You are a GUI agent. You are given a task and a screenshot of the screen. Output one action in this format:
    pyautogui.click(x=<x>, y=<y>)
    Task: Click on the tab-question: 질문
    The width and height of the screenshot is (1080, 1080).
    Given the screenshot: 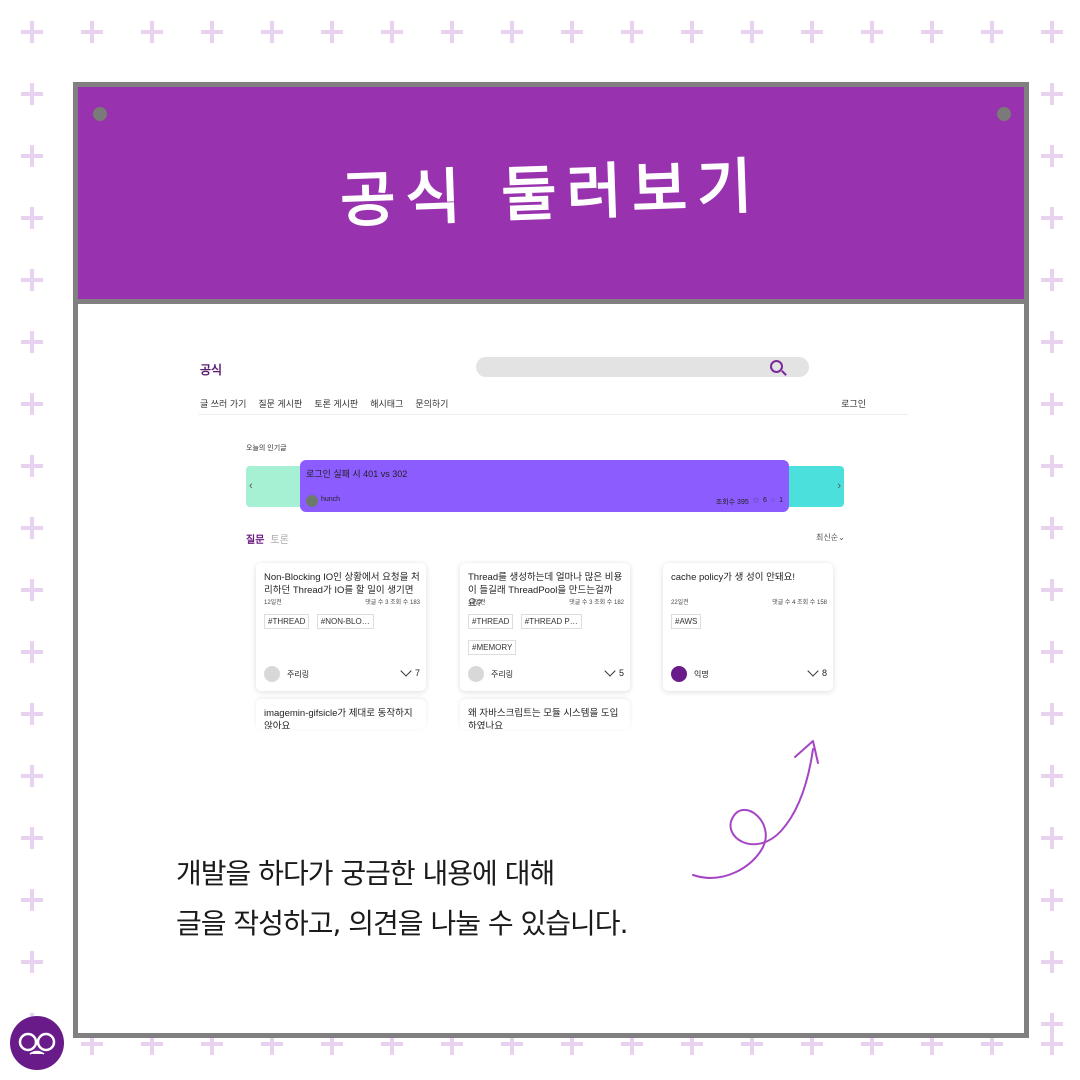 What is the action you would take?
    pyautogui.click(x=255, y=538)
    